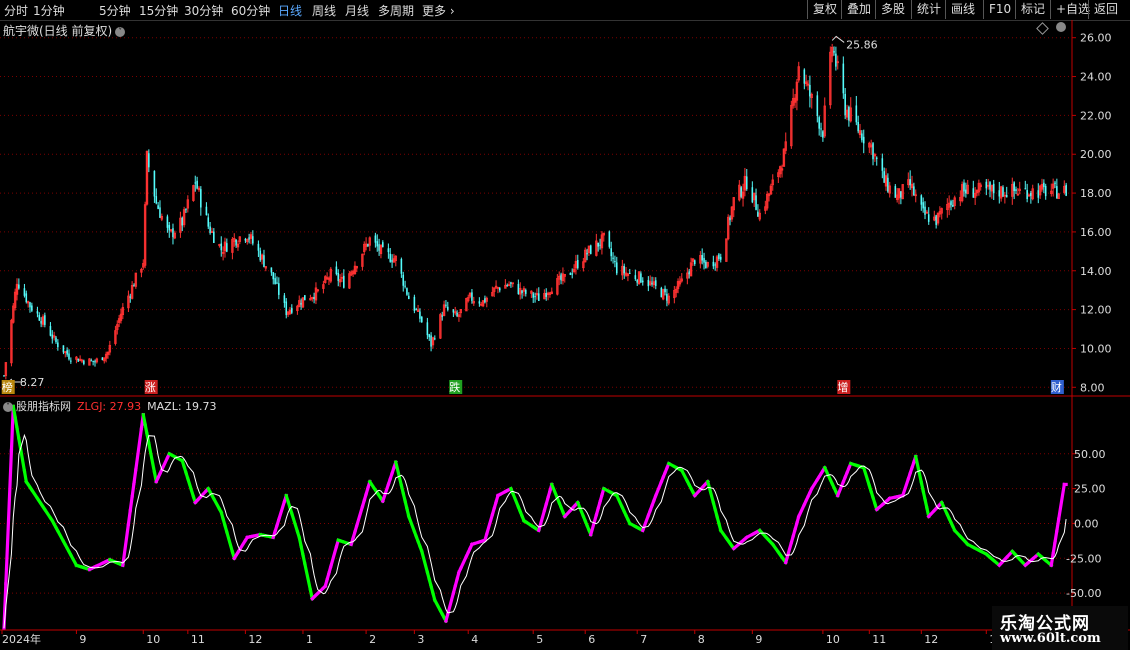 This screenshot has height=650, width=1130. Describe the element at coordinates (120, 31) in the screenshot. I see `dropdown-circle-icon: ˅` at that location.